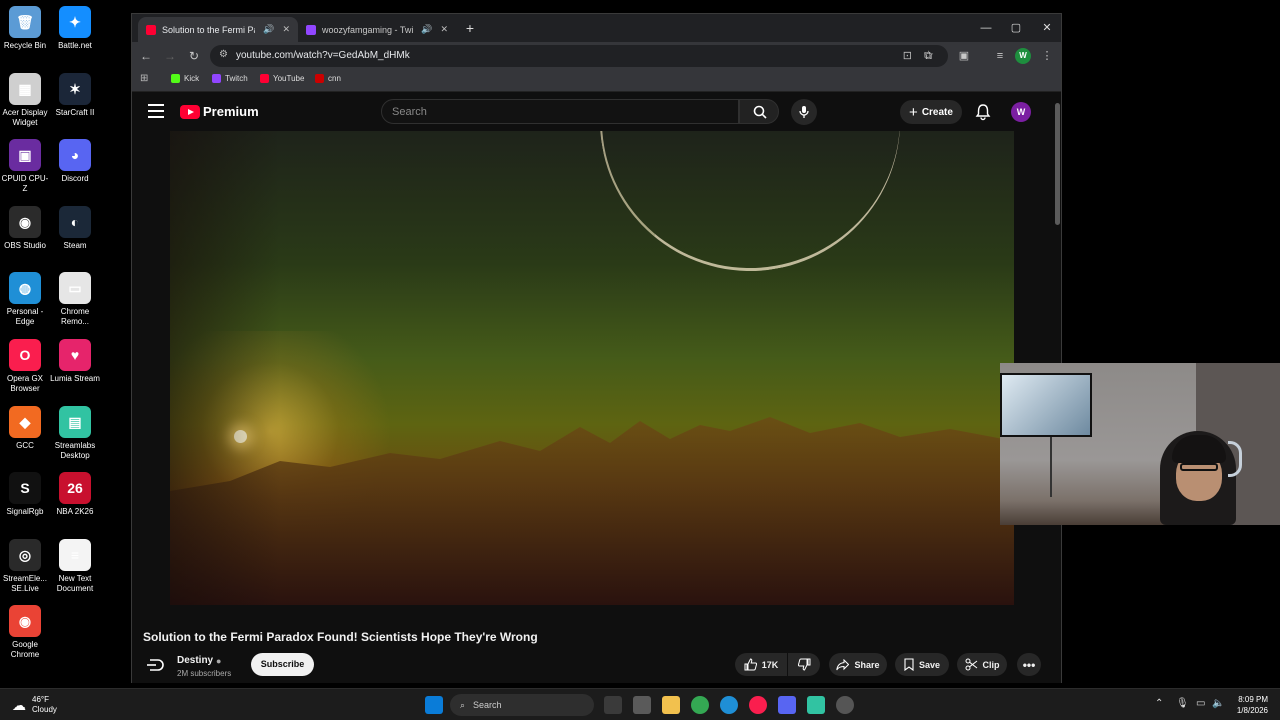 The height and width of the screenshot is (720, 1280). What do you see at coordinates (1021, 112) in the screenshot?
I see `account-avatar: W` at bounding box center [1021, 112].